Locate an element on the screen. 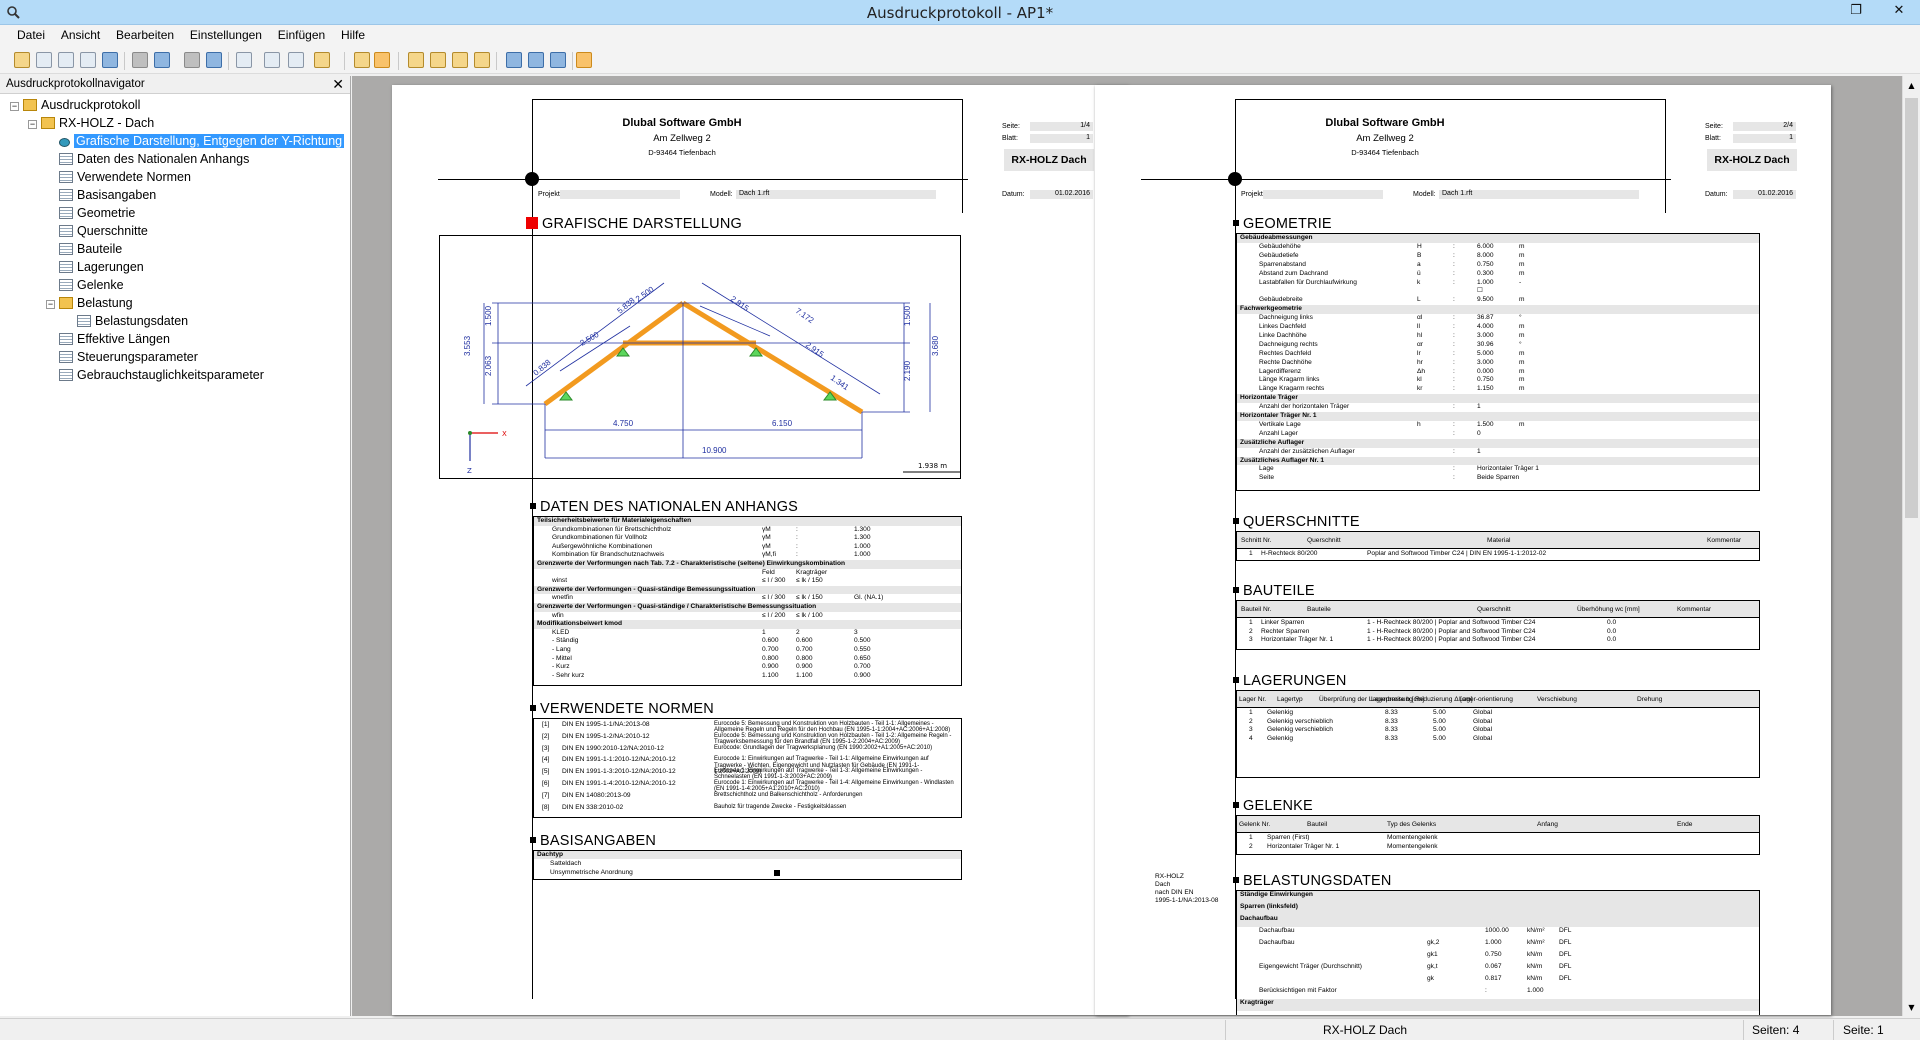 The image size is (1920, 1040). vertical-scrollbar: ▲ ▼ is located at coordinates (1911, 546).